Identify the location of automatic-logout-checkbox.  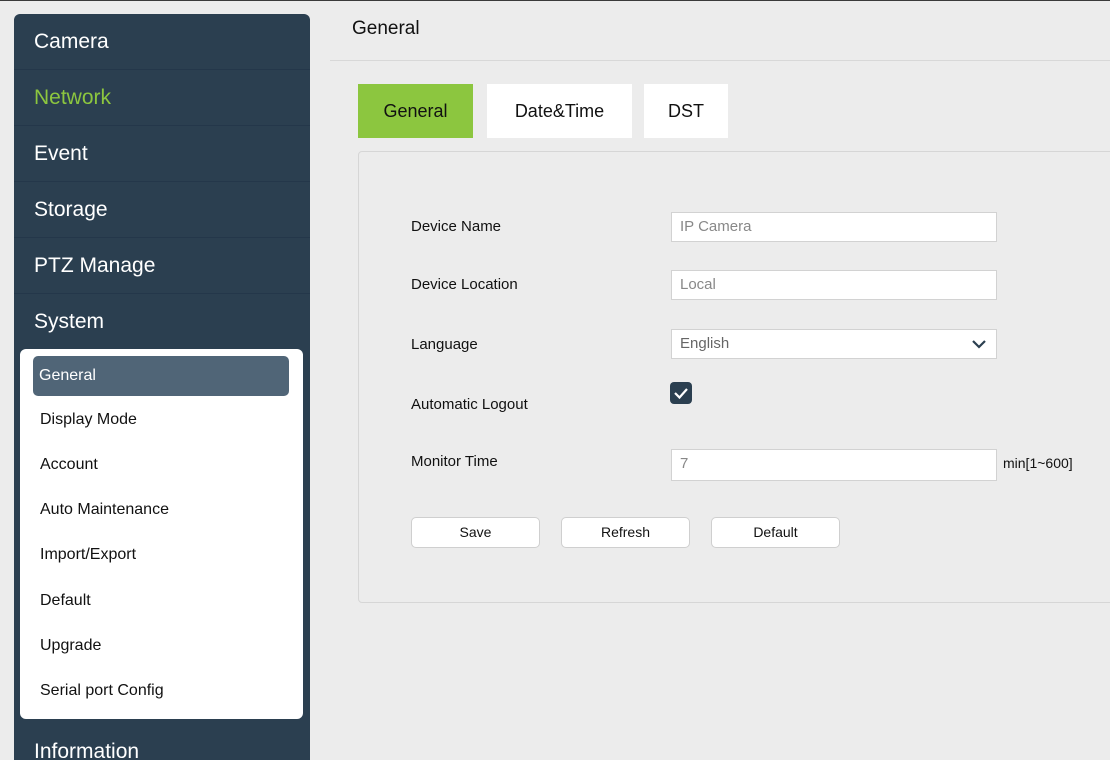
(681, 393).